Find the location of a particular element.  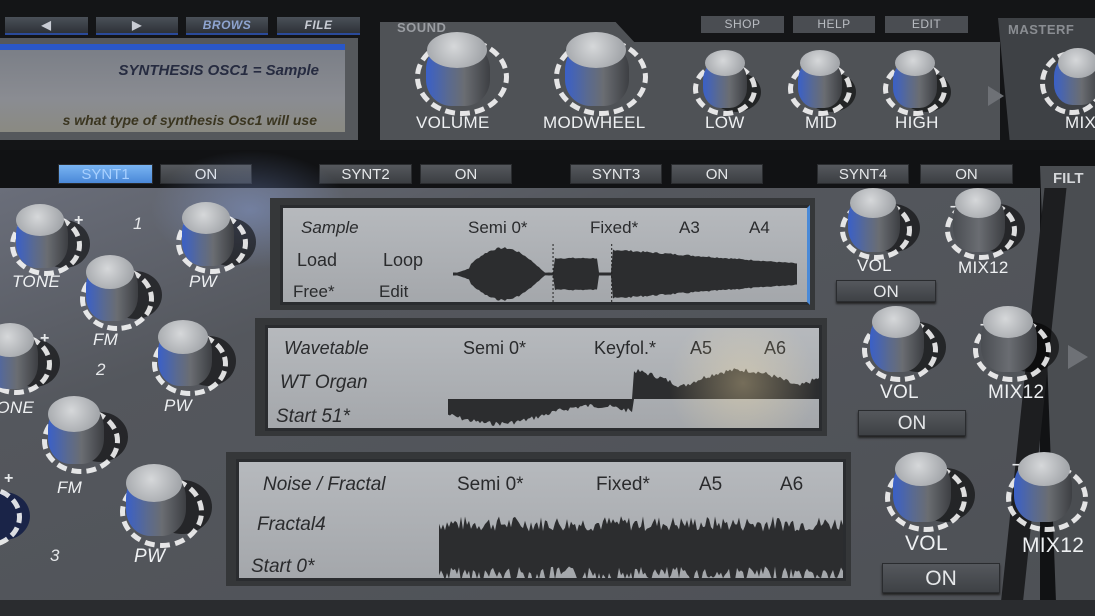

tab-synt4: SYNT4 is located at coordinates (863, 174).